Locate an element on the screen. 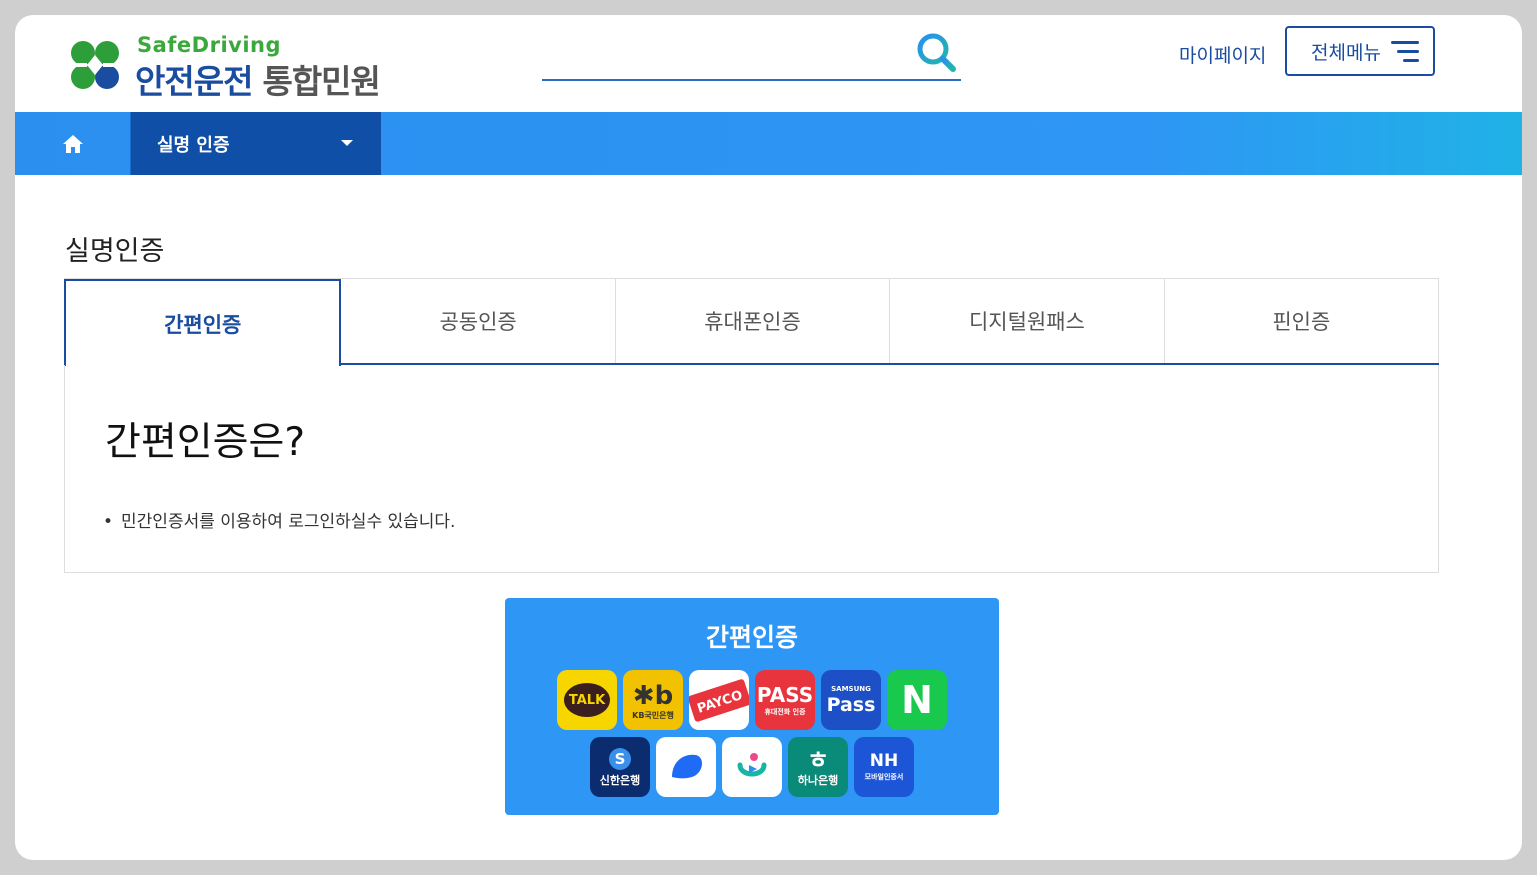  tab-mobile-auth: 휴대폰인증 is located at coordinates (753, 321).